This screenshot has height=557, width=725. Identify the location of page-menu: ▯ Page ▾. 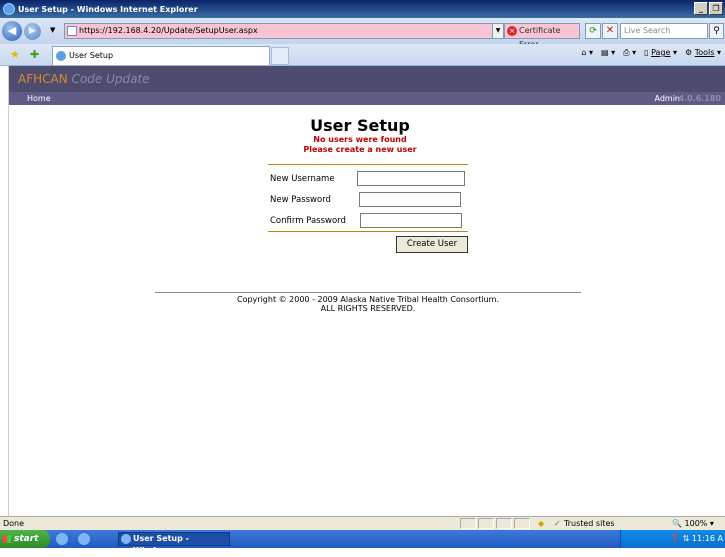
(660, 53).